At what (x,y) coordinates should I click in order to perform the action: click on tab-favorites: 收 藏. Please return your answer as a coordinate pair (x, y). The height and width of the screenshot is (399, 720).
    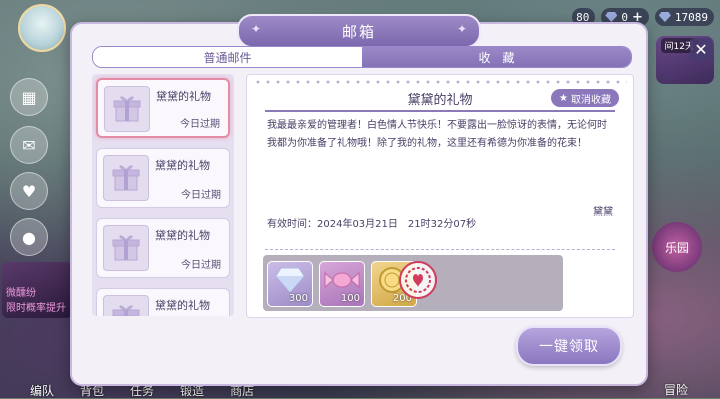
    Looking at the image, I should click on (496, 57).